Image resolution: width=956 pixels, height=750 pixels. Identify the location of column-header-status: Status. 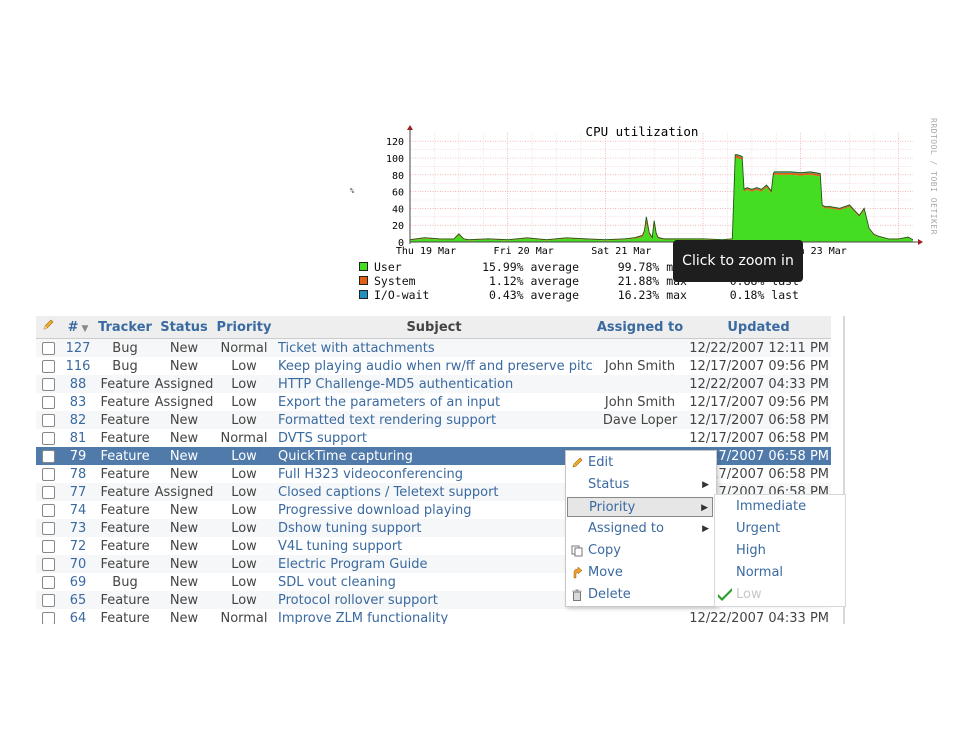
(184, 327).